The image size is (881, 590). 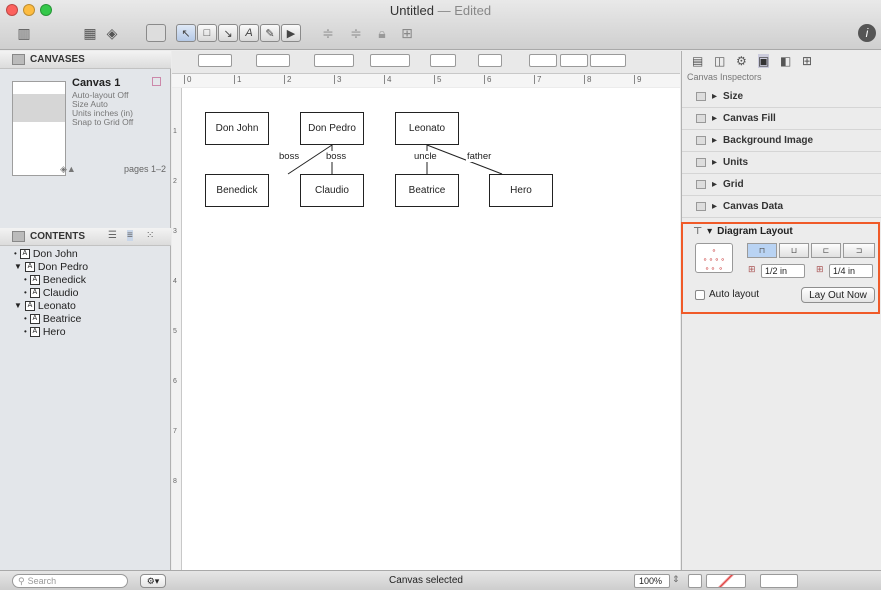 I want to click on layout-type-popup: ⚬ ⚬⚬⚬⚬ ⚬⚬ ⚬, so click(x=714, y=258).